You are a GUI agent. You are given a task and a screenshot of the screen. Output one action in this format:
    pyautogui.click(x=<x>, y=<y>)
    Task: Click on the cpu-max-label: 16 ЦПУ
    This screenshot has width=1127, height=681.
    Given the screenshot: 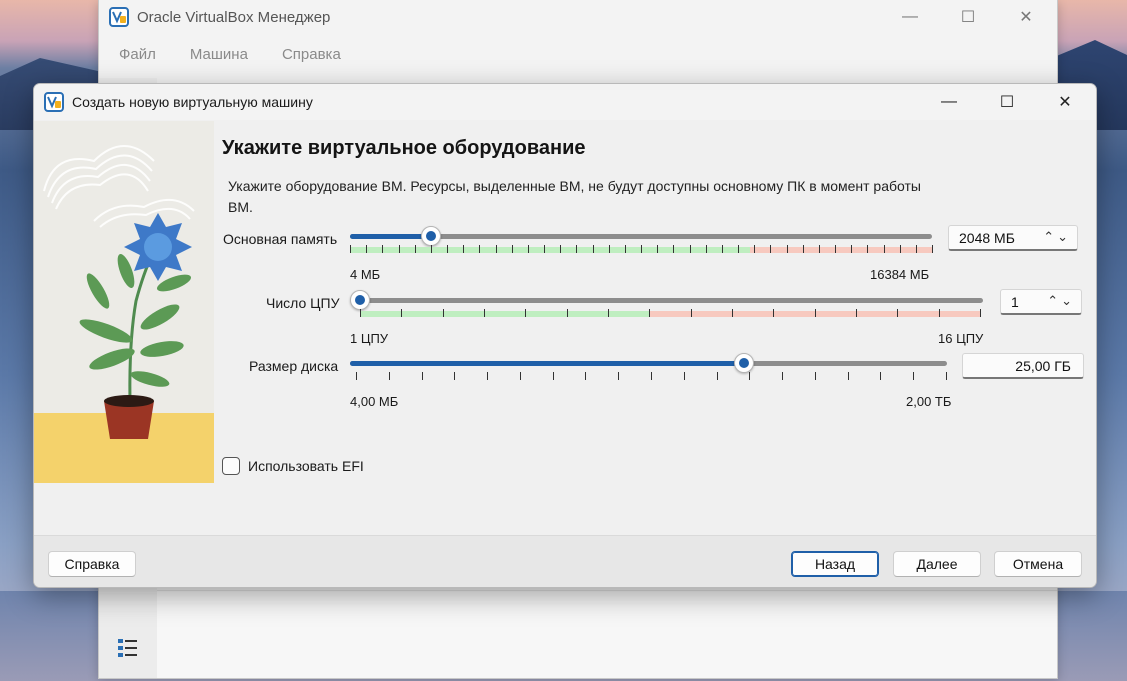 What is the action you would take?
    pyautogui.click(x=961, y=338)
    